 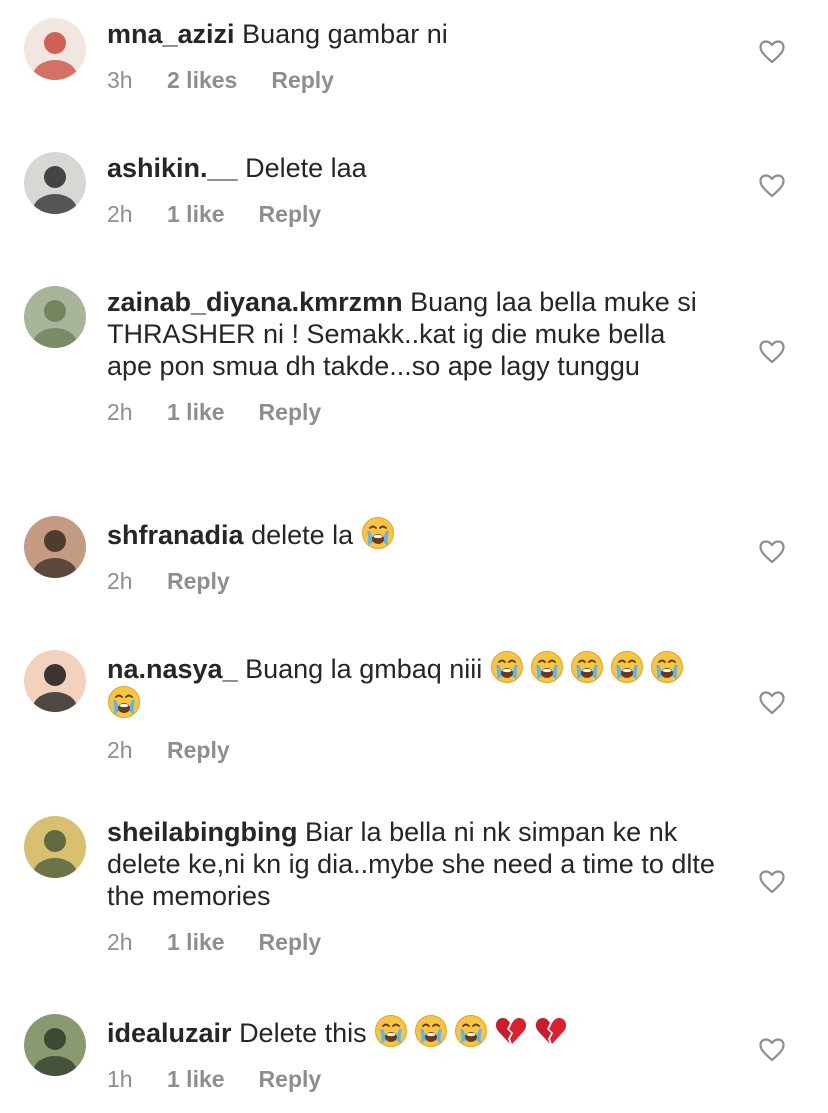 What do you see at coordinates (255, 302) in the screenshot?
I see `username-link: zainab_diyana.kmrzmn` at bounding box center [255, 302].